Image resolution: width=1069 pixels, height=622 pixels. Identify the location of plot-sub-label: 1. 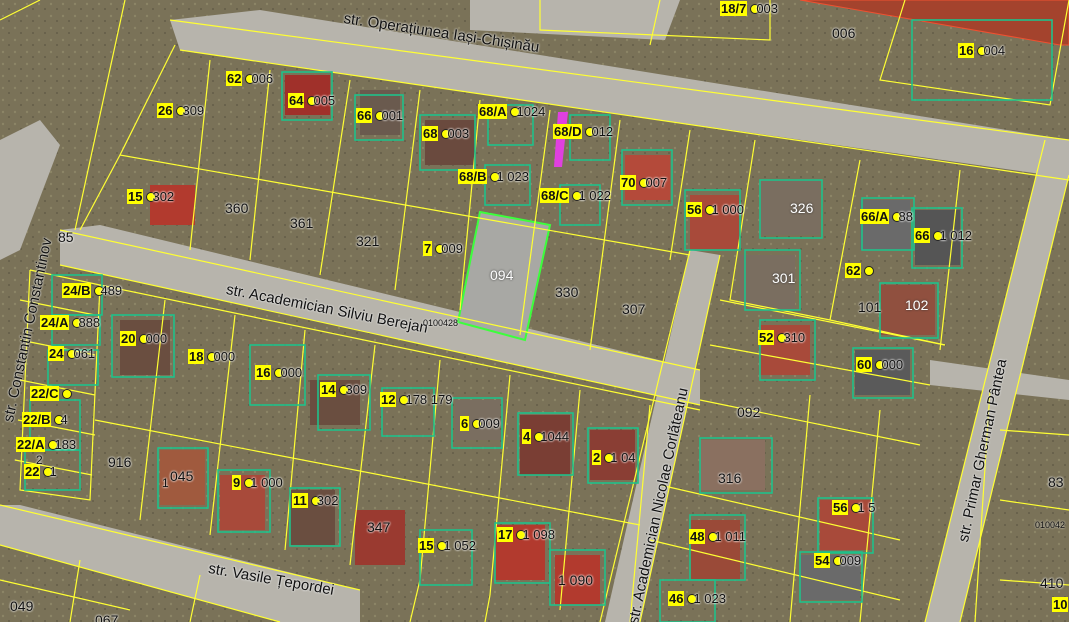
(165, 483).